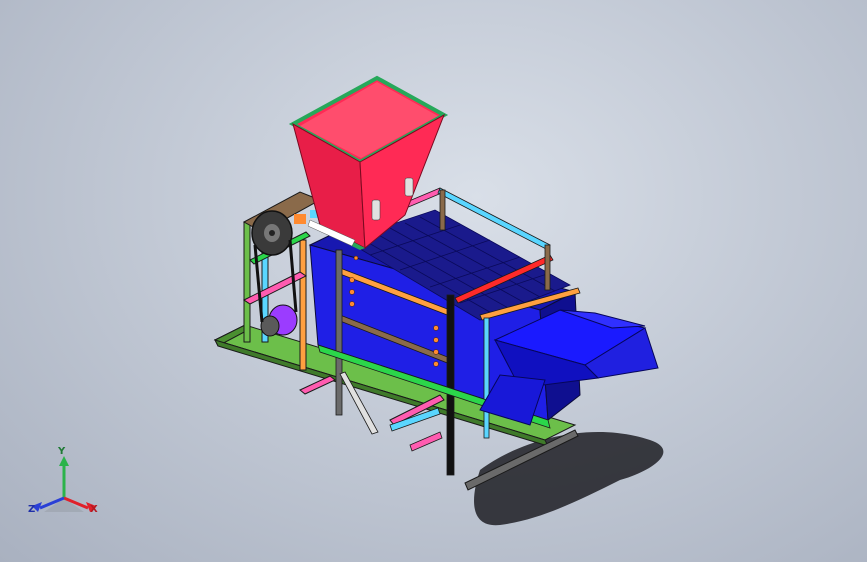 The height and width of the screenshot is (562, 867). I want to click on x-axis-label: X, so click(94, 509).